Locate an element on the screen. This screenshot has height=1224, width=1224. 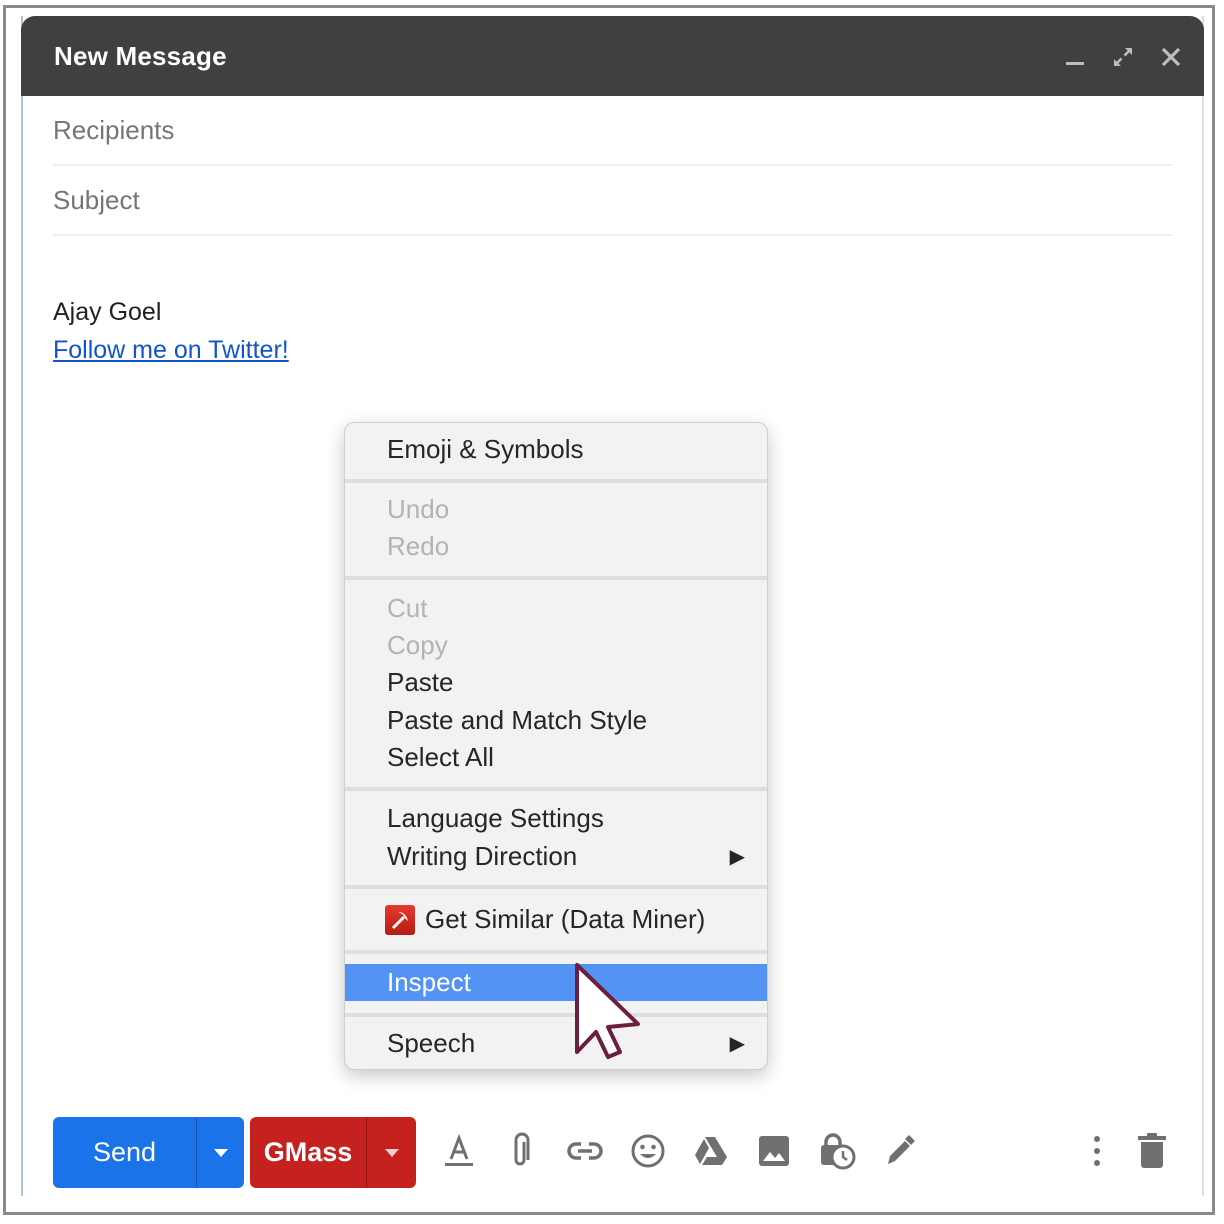
pickaxe-icon is located at coordinates (400, 919).